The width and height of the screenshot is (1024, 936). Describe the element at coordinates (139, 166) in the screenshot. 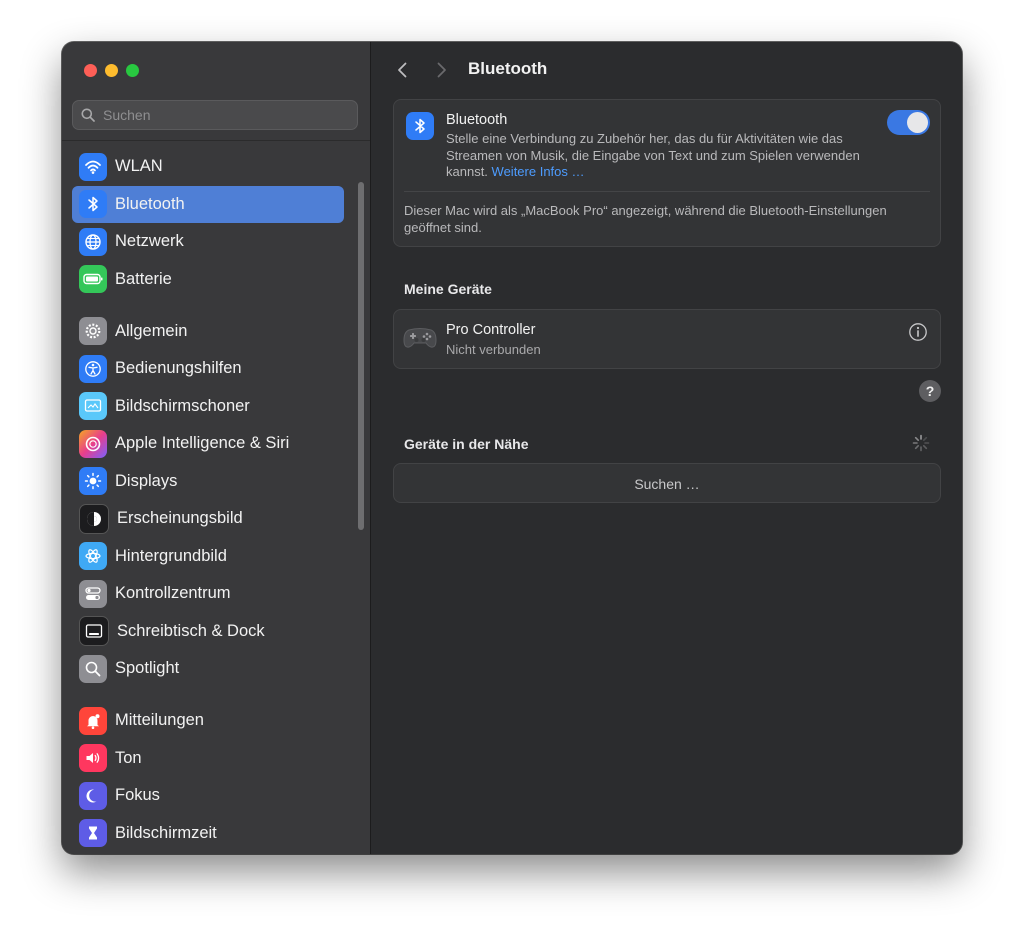

I see `sidebar-item-label: WLAN` at that location.